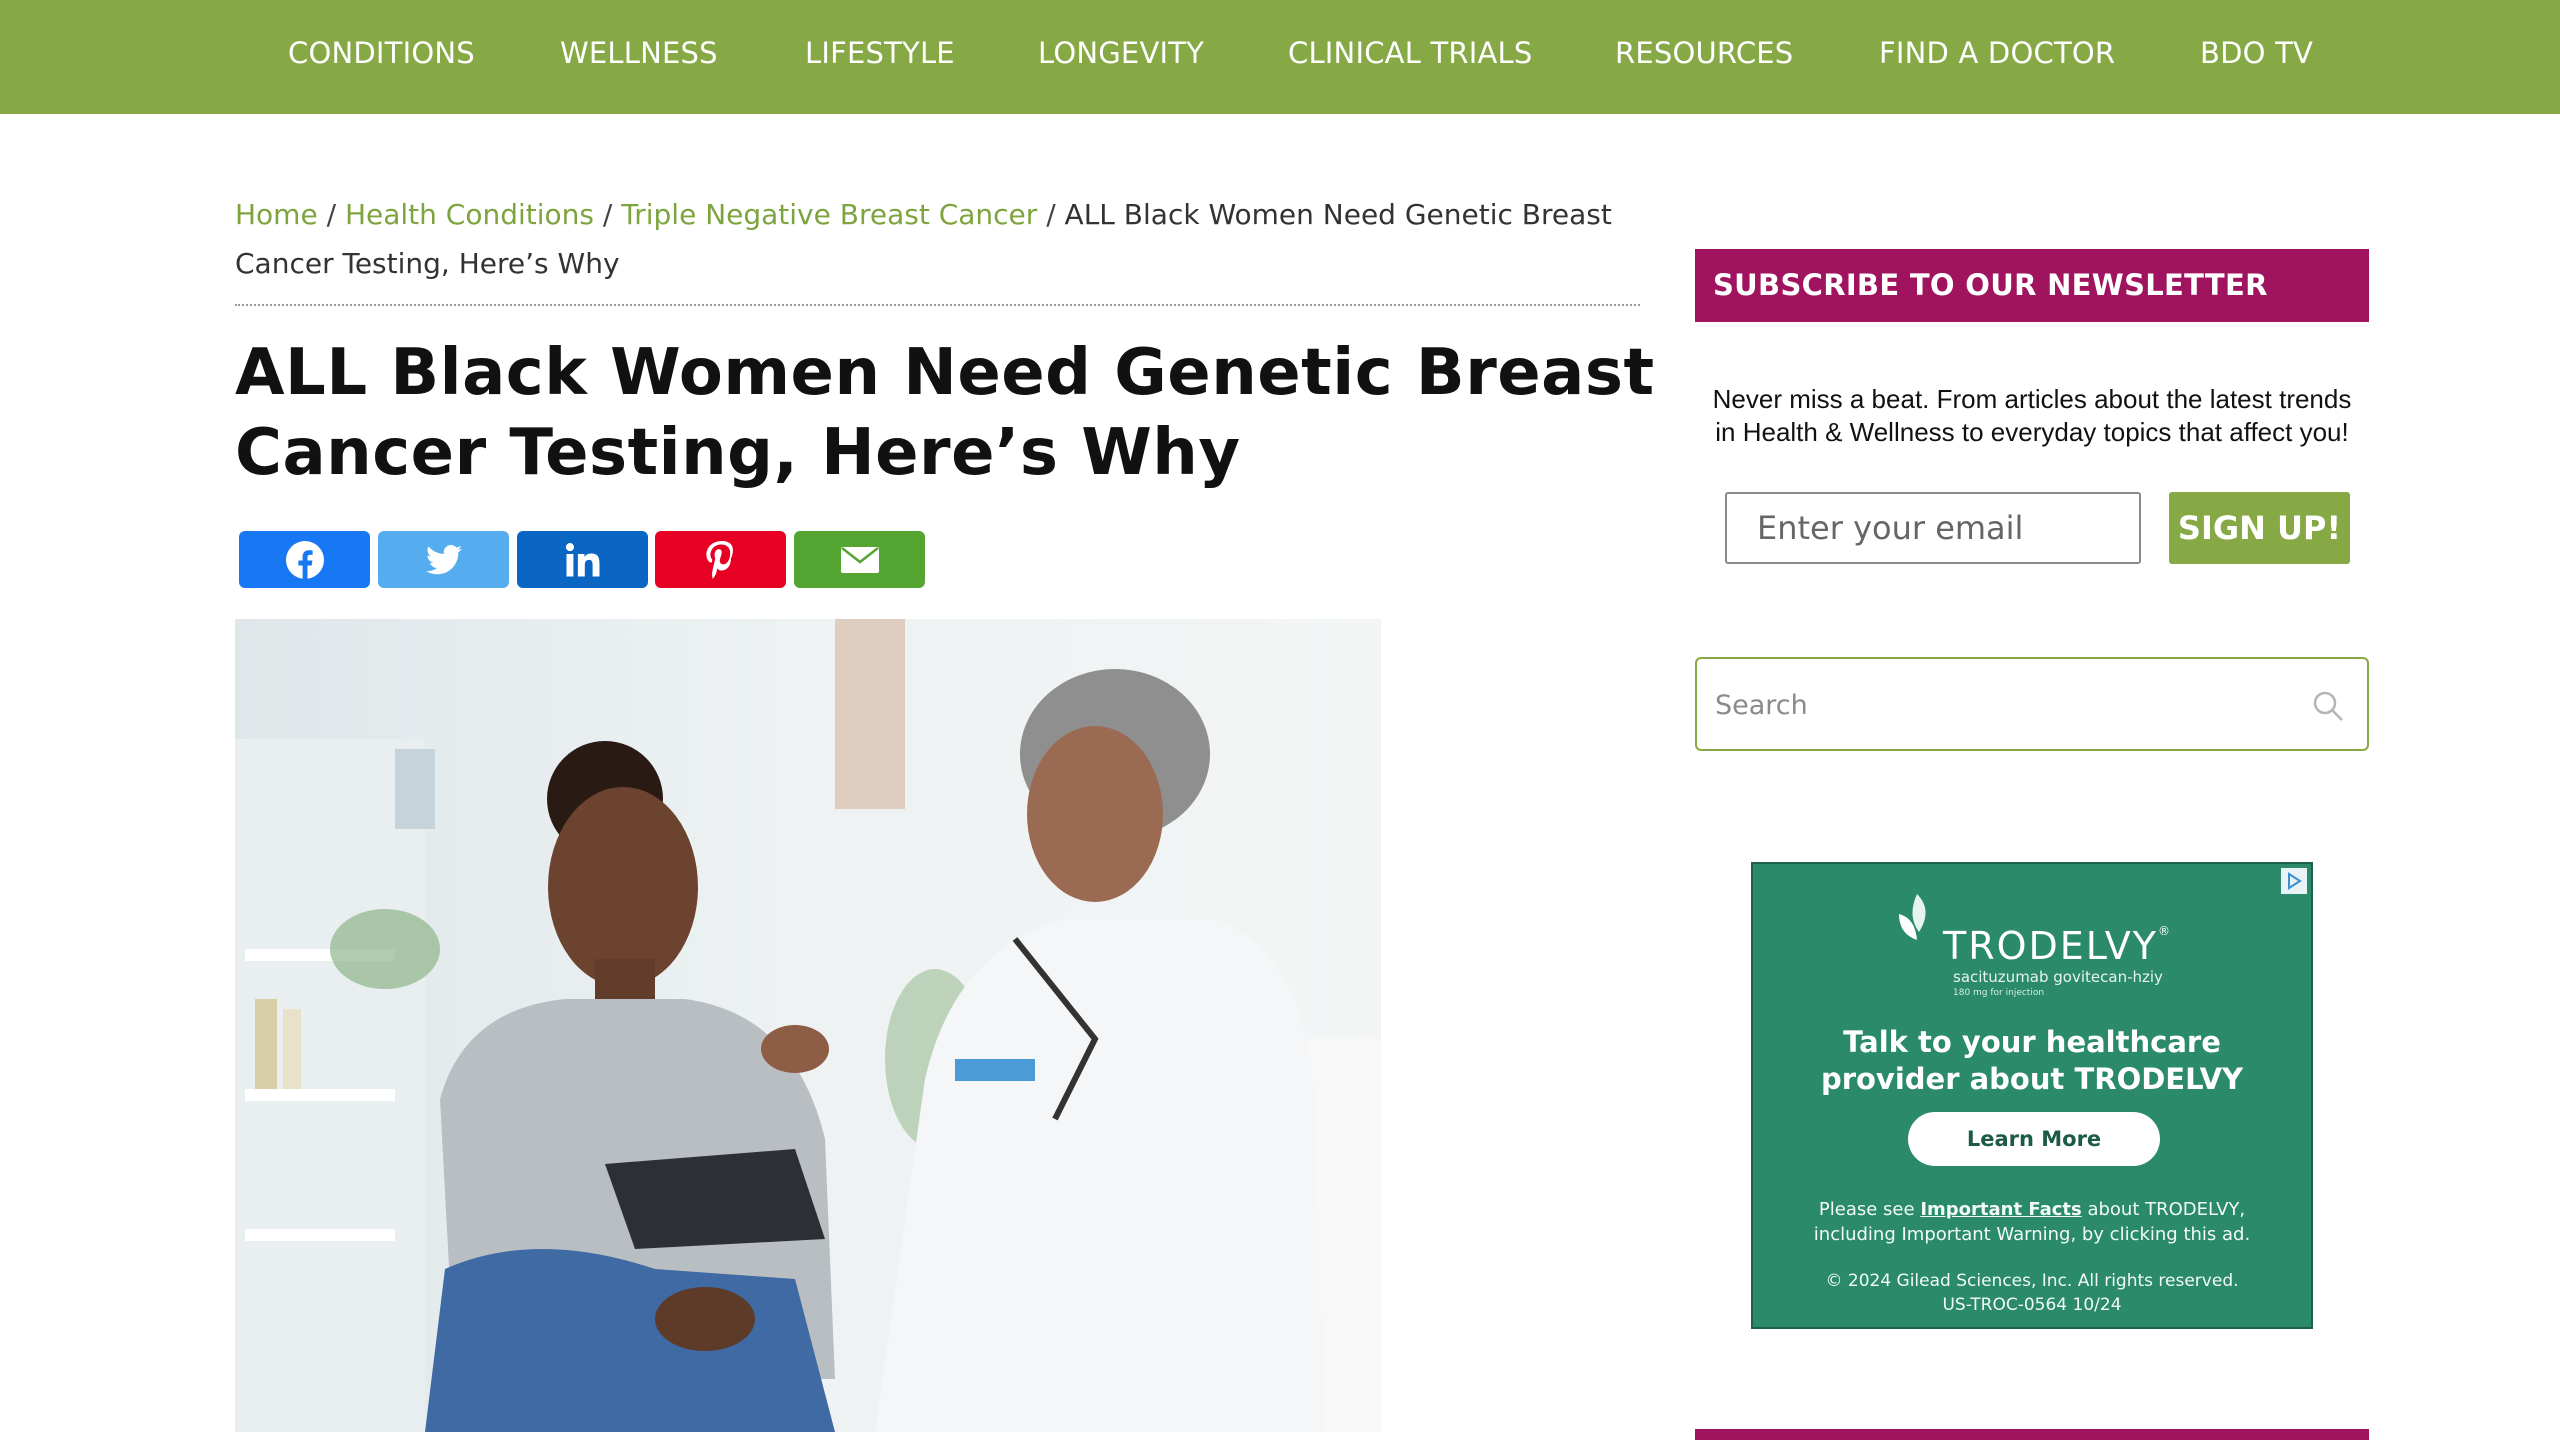 Image resolution: width=2560 pixels, height=1440 pixels. What do you see at coordinates (2165, 931) in the screenshot?
I see `registered-mark-icon: ®` at bounding box center [2165, 931].